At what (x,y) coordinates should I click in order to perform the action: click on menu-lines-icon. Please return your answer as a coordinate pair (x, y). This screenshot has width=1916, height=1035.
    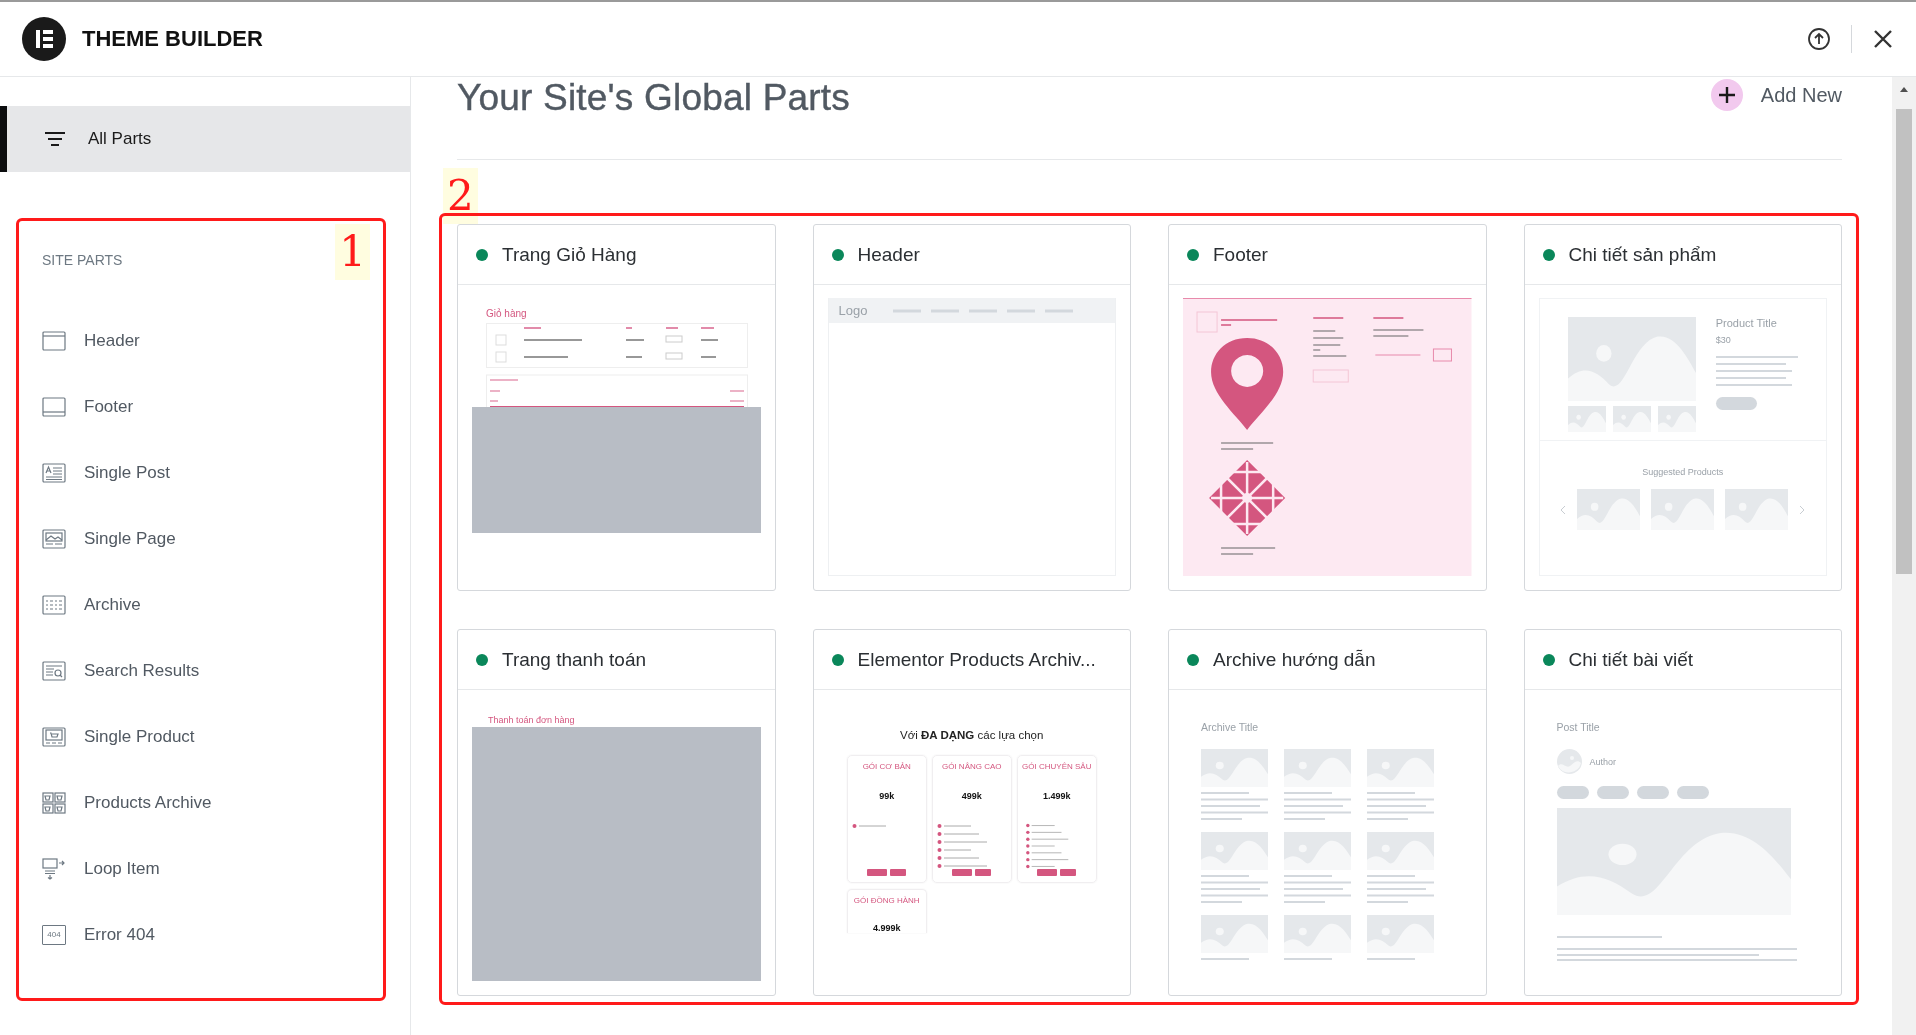
    Looking at the image, I should click on (983, 310).